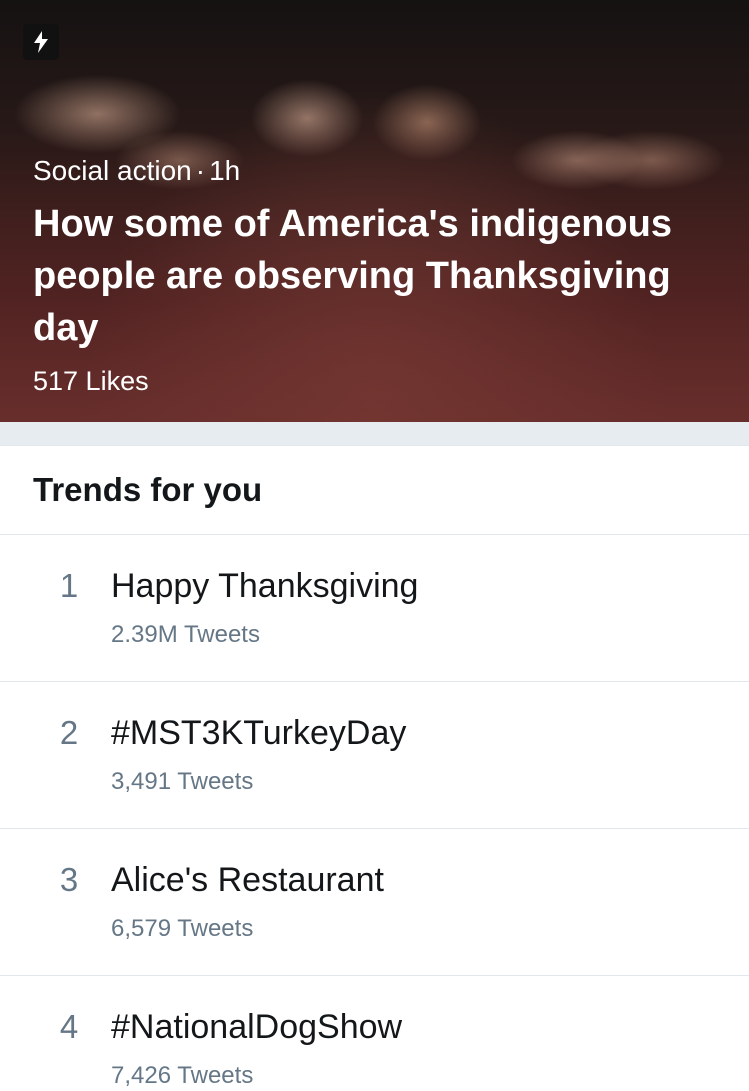 The image size is (749, 1091). Describe the element at coordinates (185, 634) in the screenshot. I see `trend-tweet-count: 2.39M Tweets` at that location.